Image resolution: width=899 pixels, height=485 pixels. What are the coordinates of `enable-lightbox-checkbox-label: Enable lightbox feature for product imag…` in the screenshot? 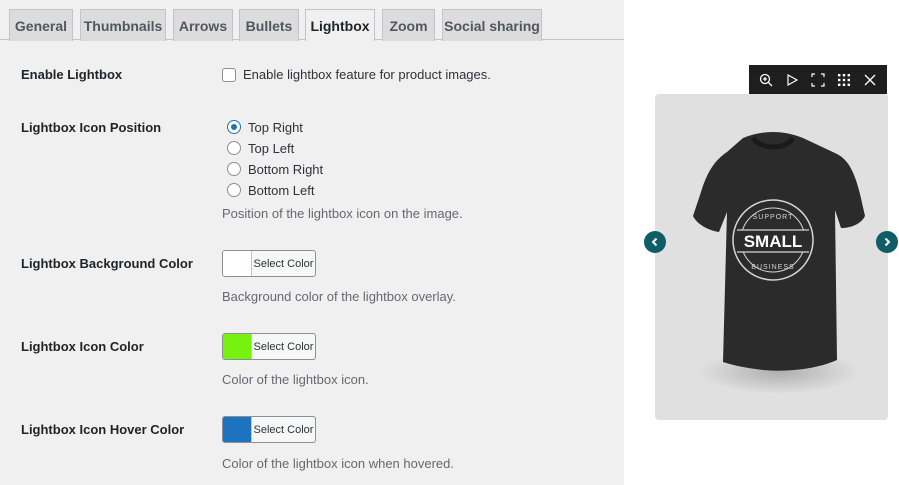 It's located at (367, 74).